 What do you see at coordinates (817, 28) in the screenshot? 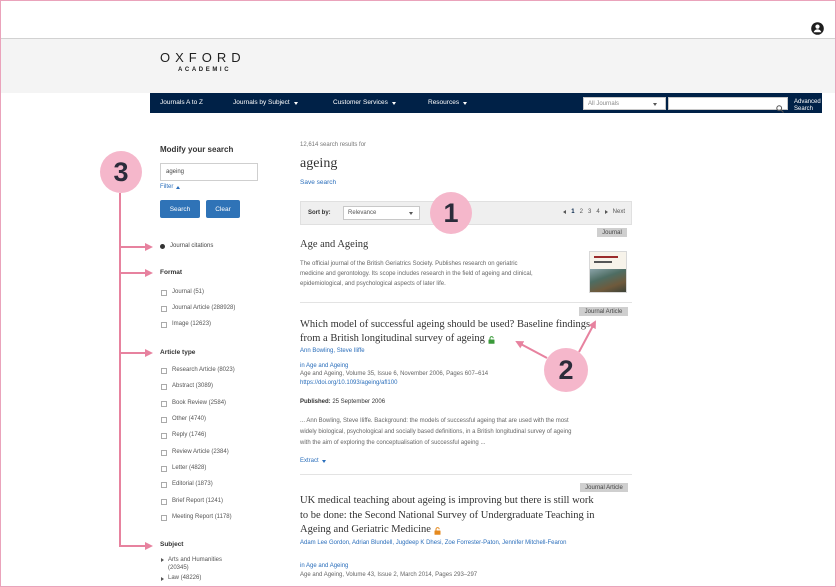
I see `user-circle-icon` at bounding box center [817, 28].